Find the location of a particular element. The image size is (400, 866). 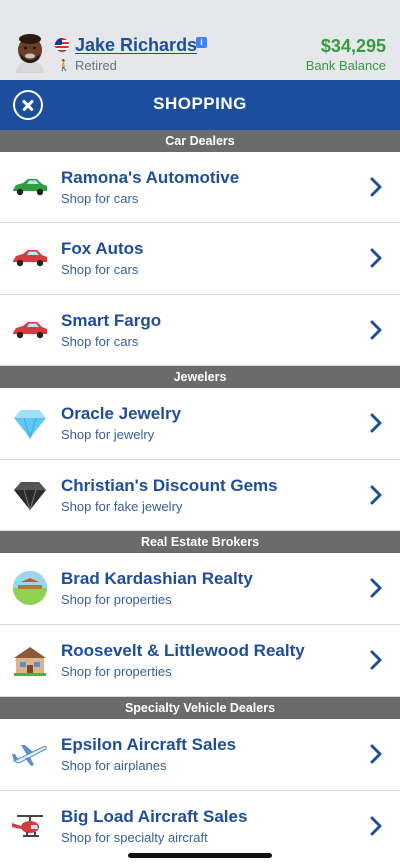

landscape-icon is located at coordinates (30, 588).